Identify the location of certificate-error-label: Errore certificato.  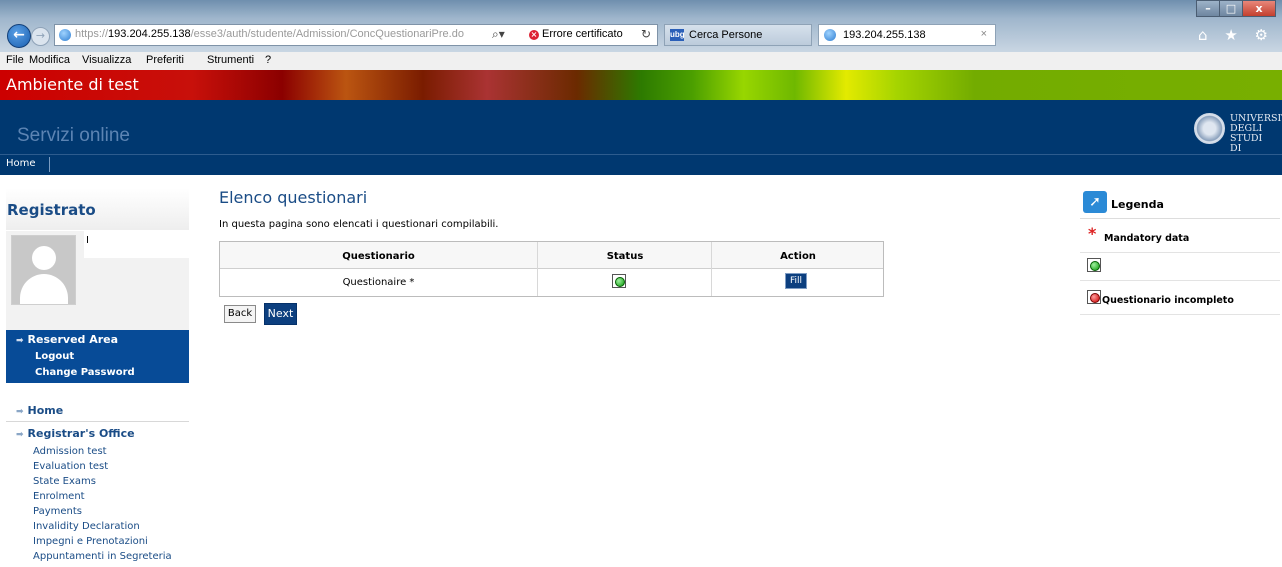
(582, 34).